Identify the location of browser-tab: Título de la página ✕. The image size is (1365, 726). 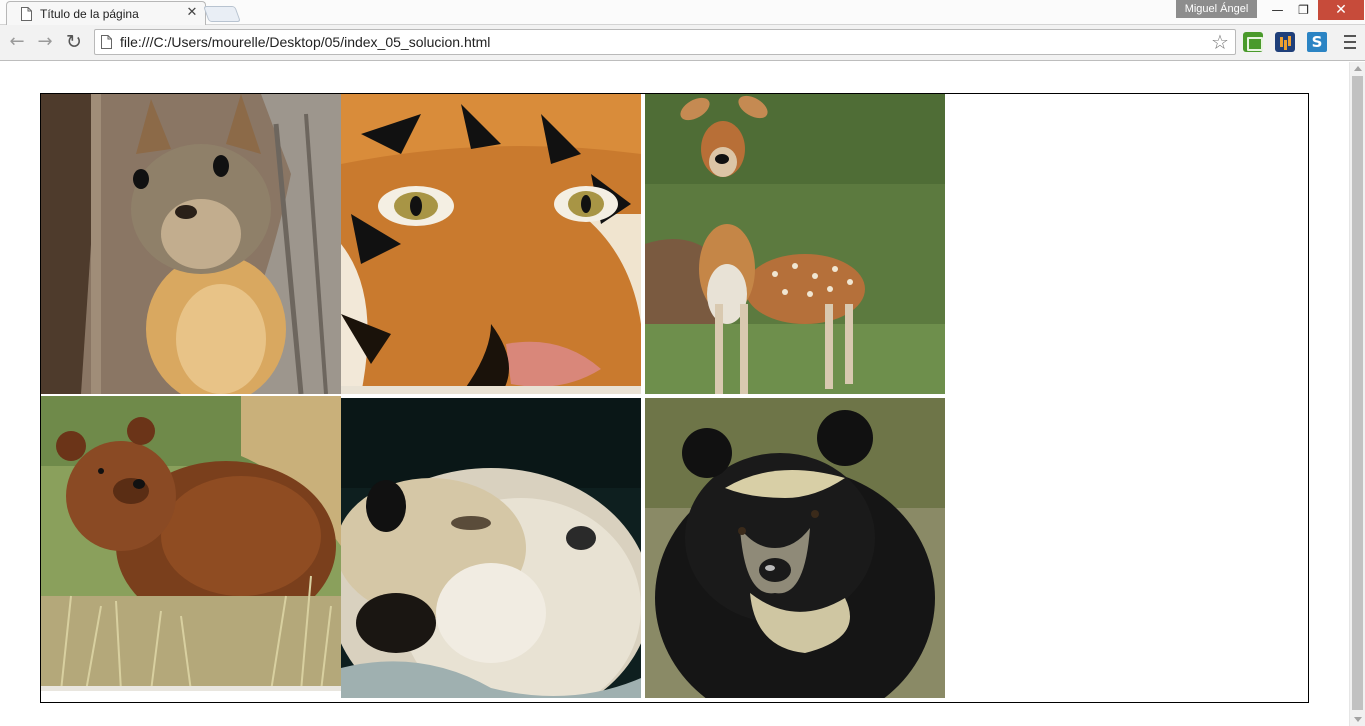
(106, 13).